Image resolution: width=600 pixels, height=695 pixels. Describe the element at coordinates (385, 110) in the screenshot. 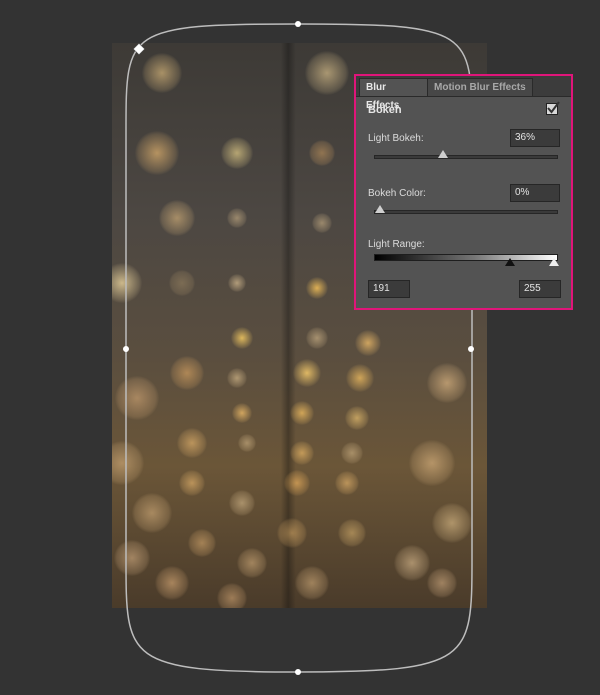

I see `section-title-bokeh: Bokeh` at that location.